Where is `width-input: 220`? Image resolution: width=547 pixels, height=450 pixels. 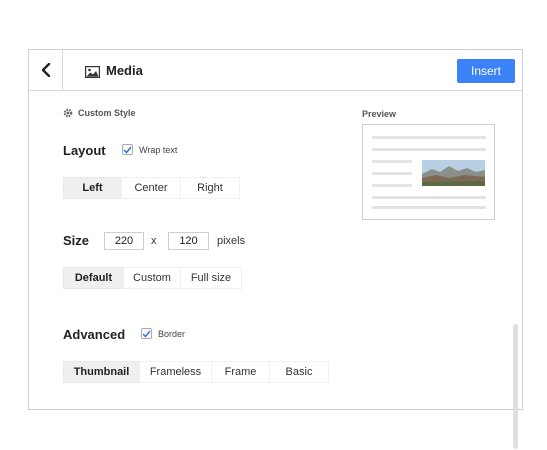 width-input: 220 is located at coordinates (124, 241).